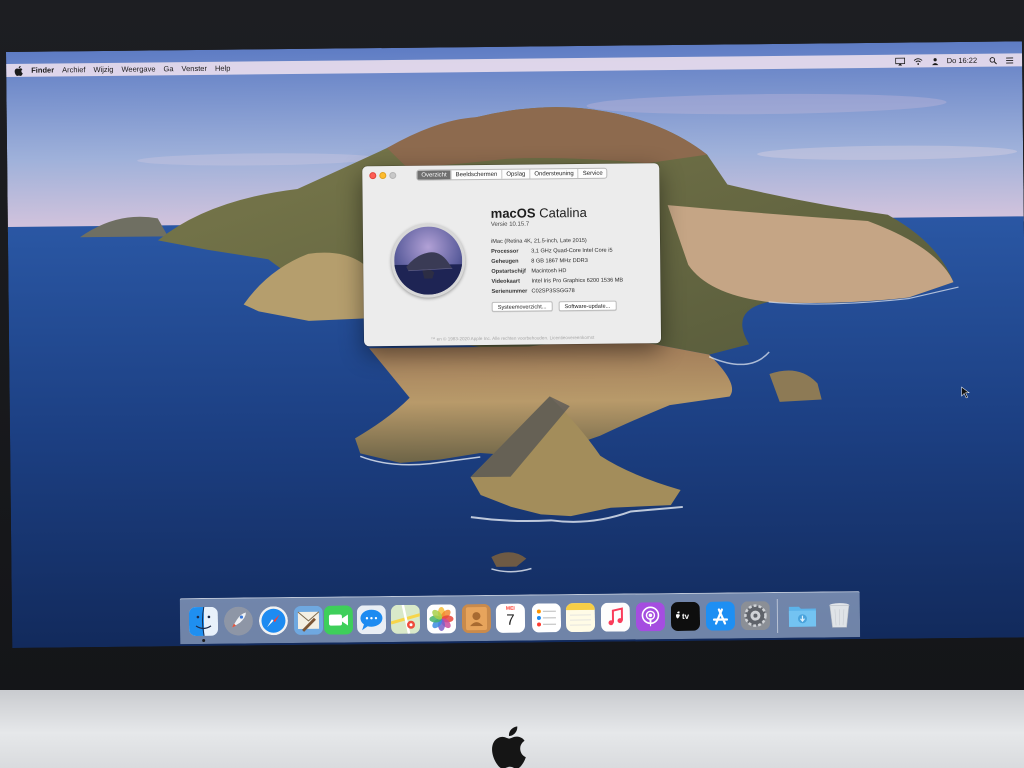 The image size is (1024, 768). I want to click on dock: MEI 7 tv, so click(520, 618).